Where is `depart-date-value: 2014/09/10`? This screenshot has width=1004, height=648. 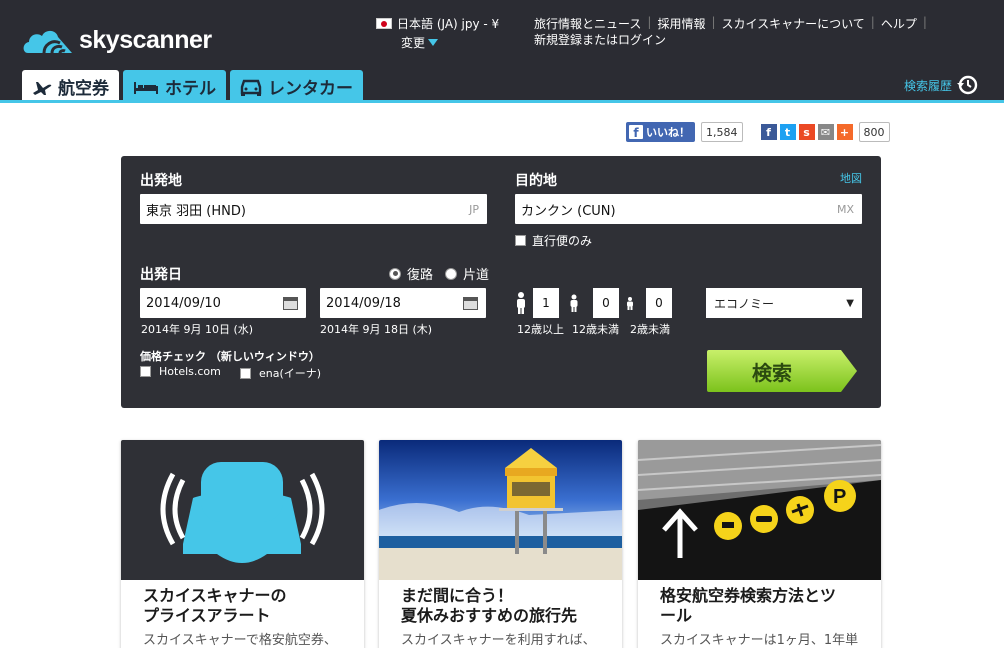
depart-date-value: 2014/09/10 is located at coordinates (183, 303).